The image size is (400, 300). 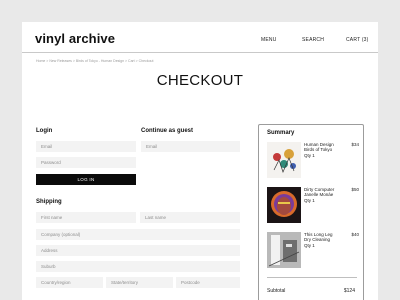 What do you see at coordinates (86, 217) in the screenshot?
I see `first-name-field: First name` at bounding box center [86, 217].